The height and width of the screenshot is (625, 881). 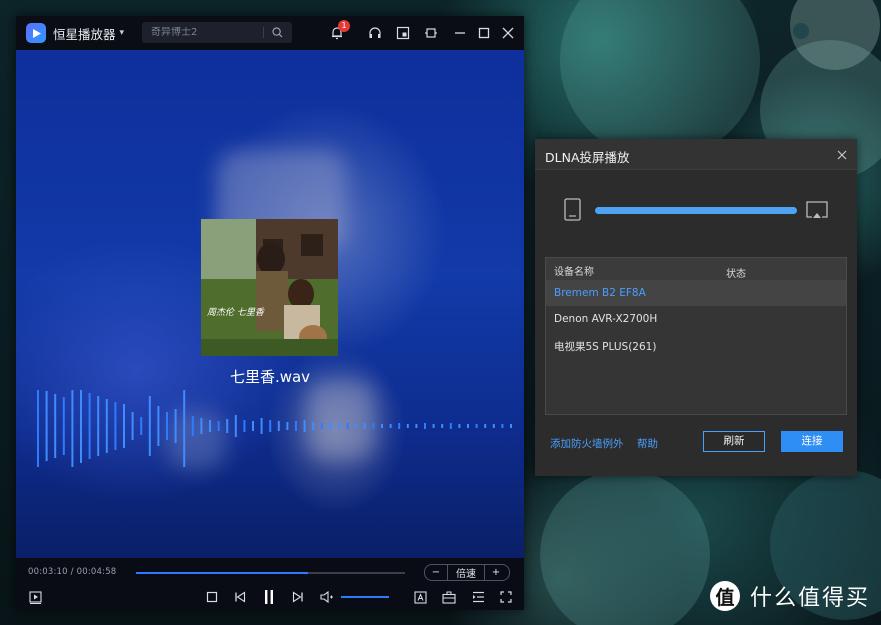 What do you see at coordinates (327, 597) in the screenshot?
I see `volume-icon` at bounding box center [327, 597].